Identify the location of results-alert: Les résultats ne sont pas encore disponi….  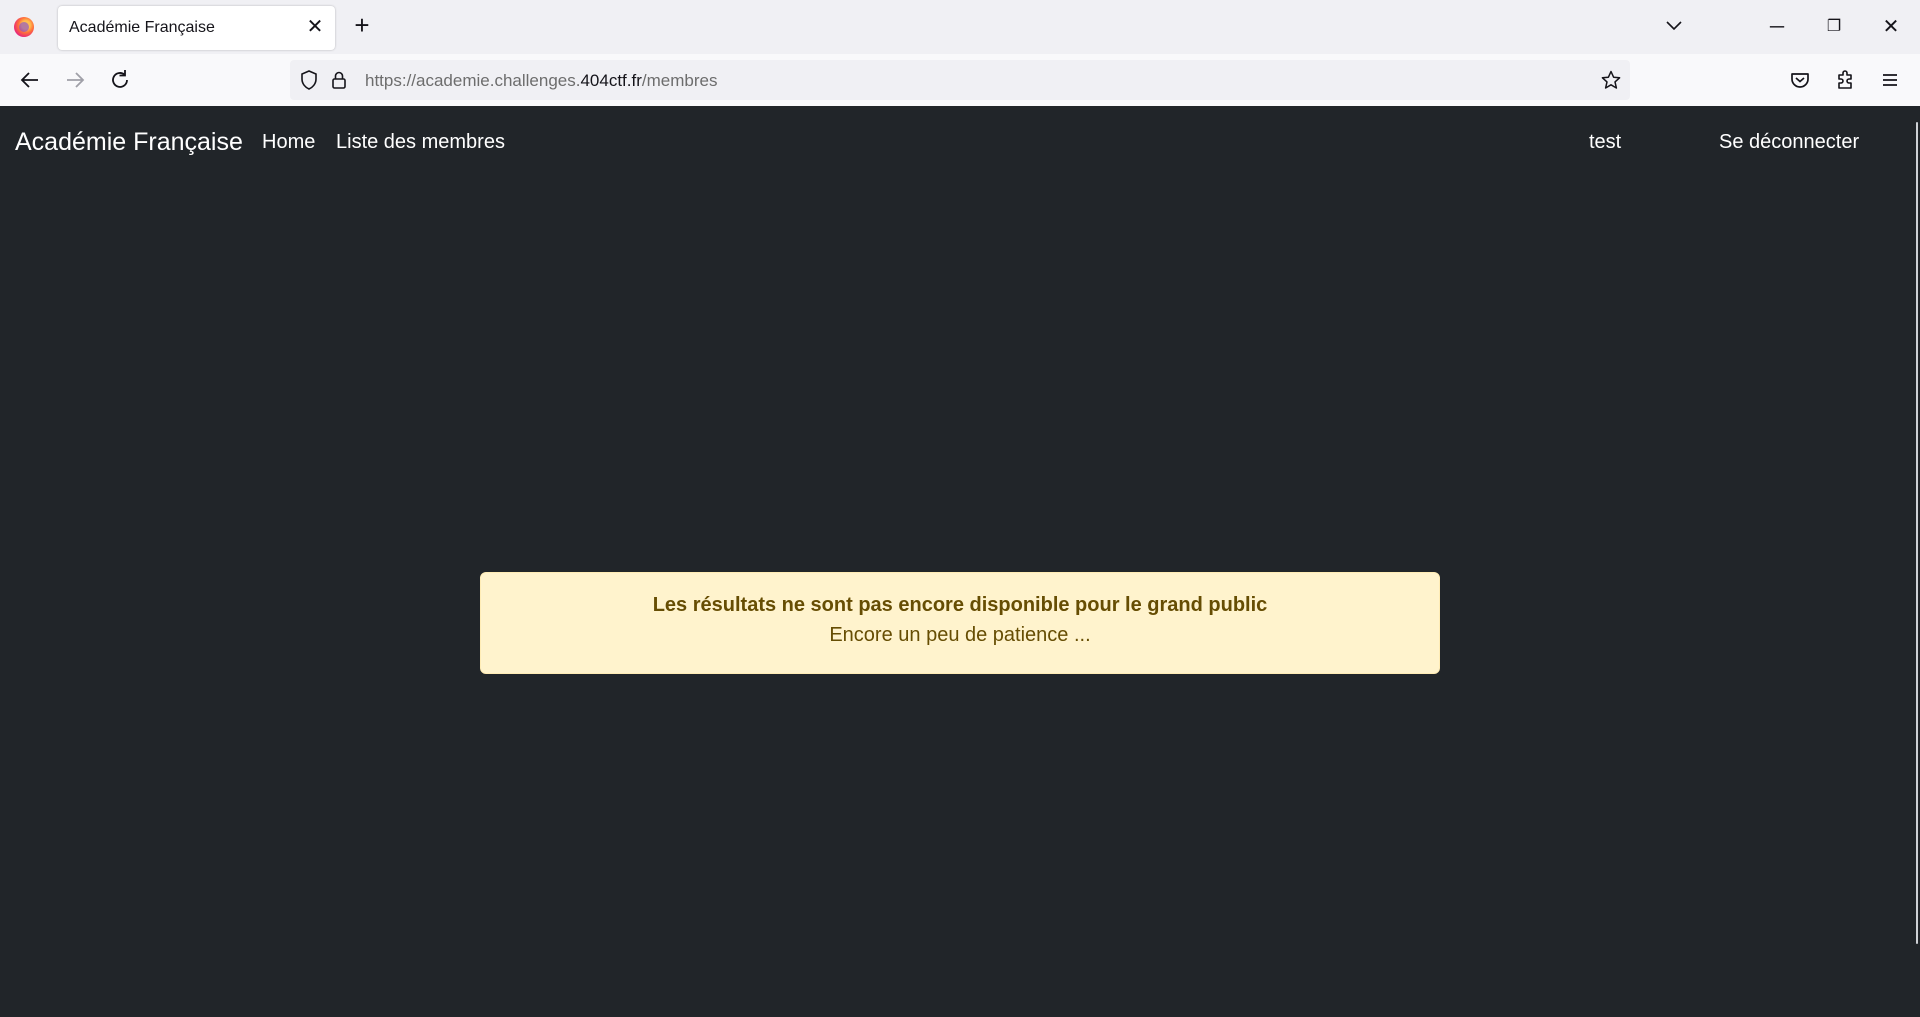
(960, 623).